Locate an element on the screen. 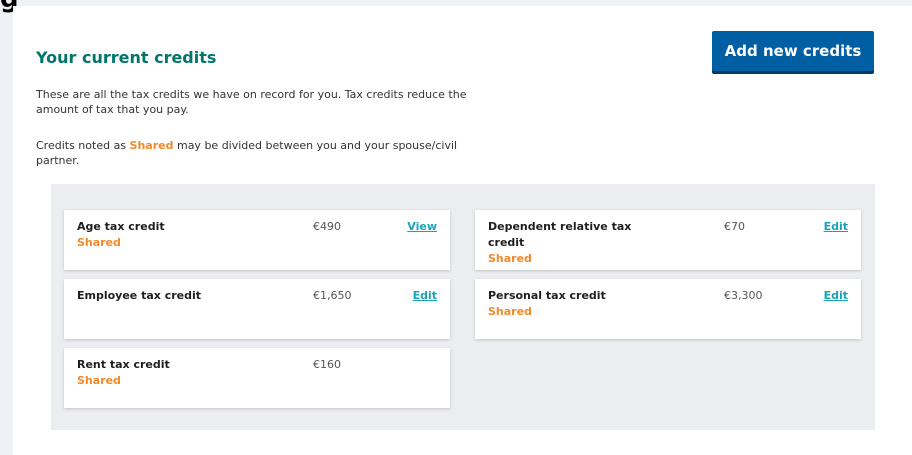 The image size is (912, 455). shared-note-highlight: Shared is located at coordinates (151, 145).